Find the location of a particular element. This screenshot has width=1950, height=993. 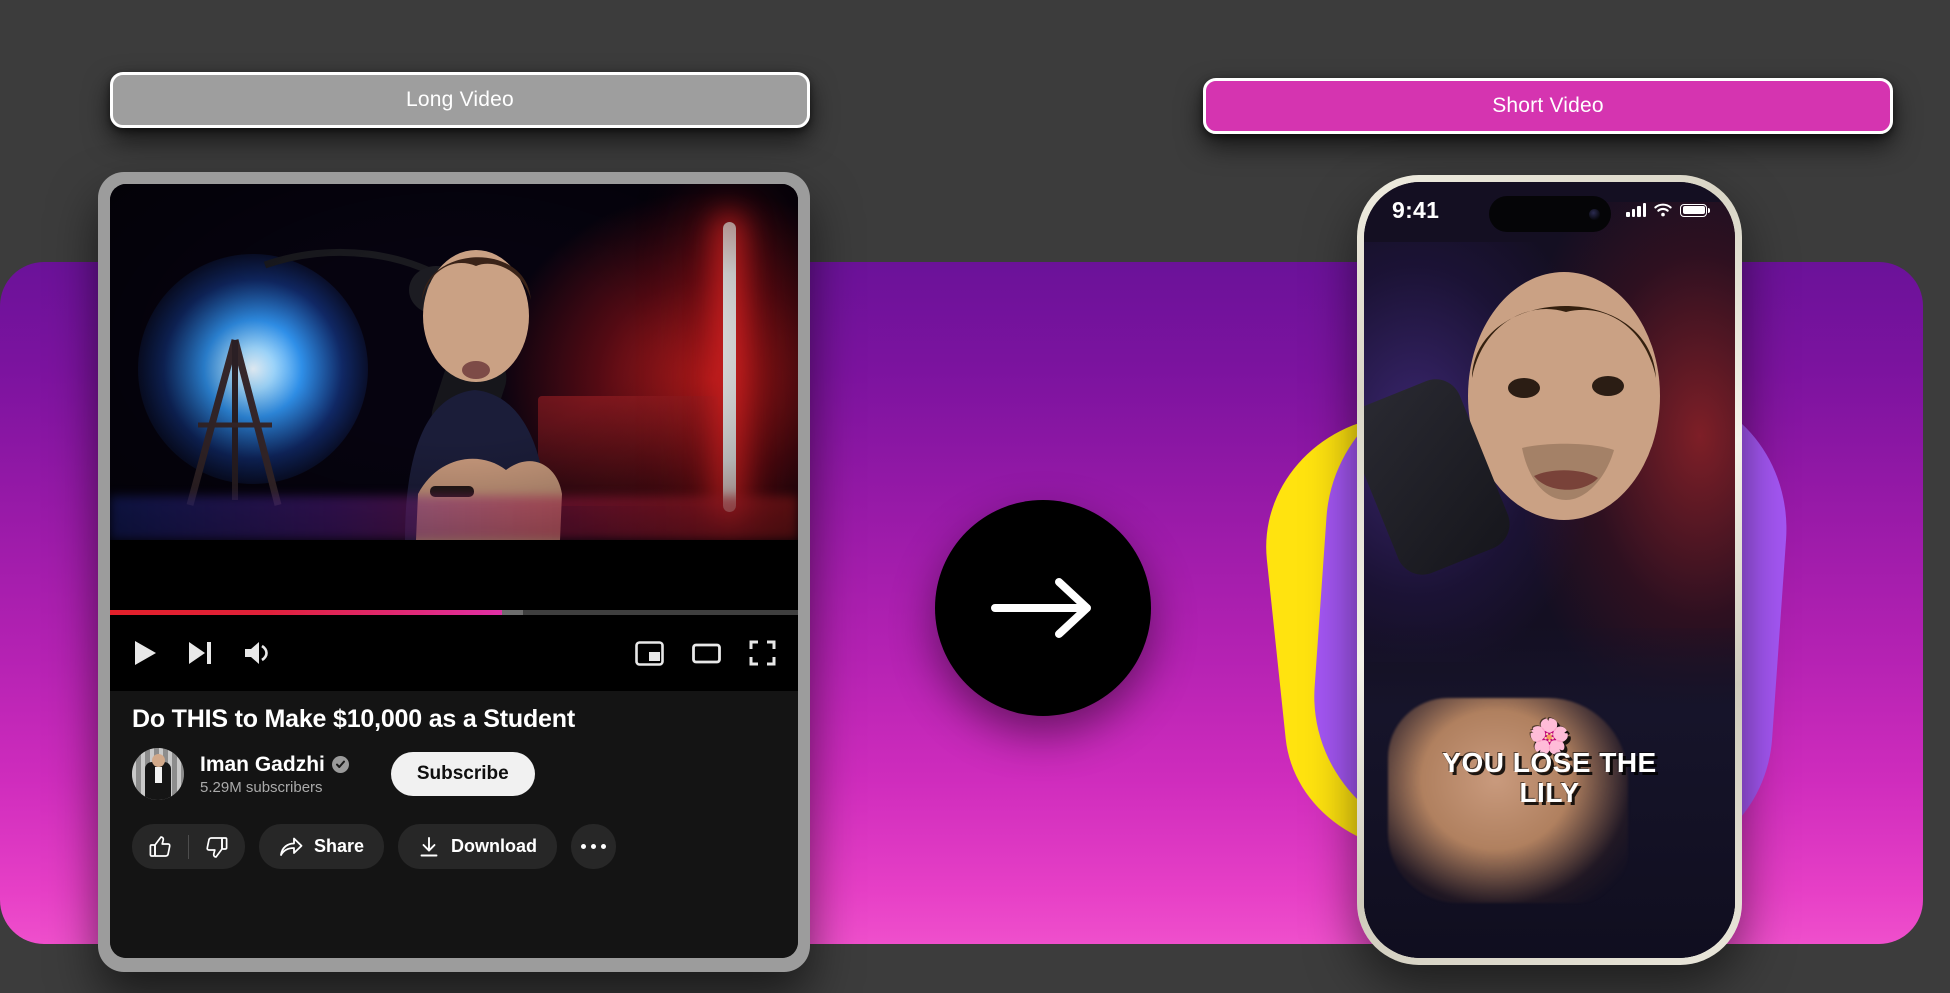

play-icon is located at coordinates (145, 653).